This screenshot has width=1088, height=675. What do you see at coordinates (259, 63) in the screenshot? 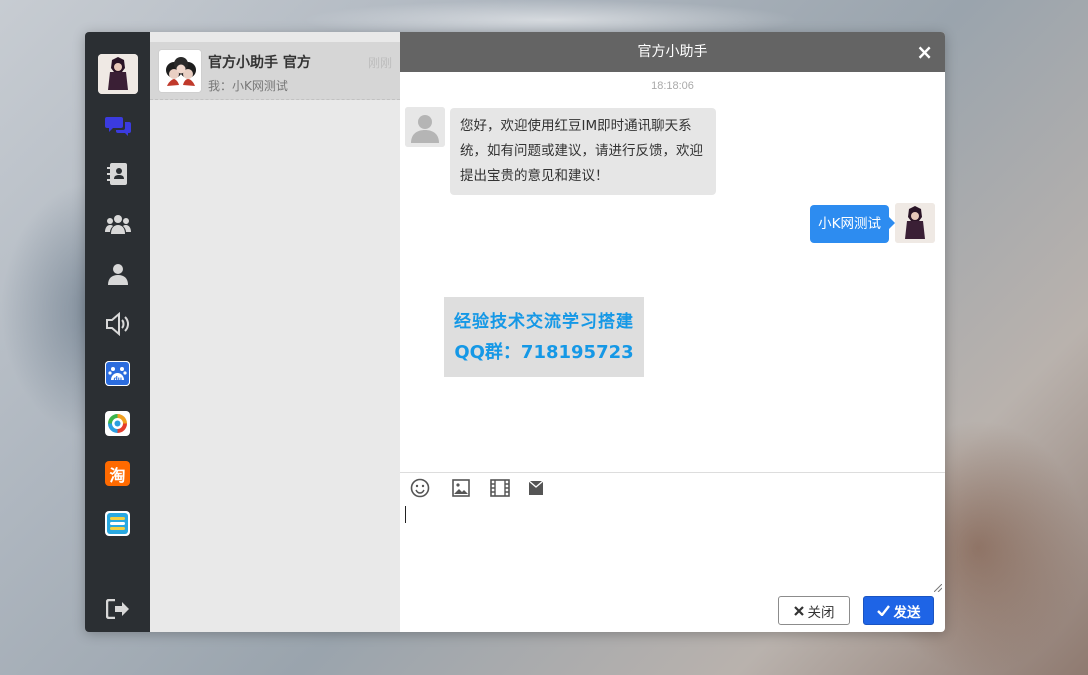
I see `conversation-name: 官方小助手 官方` at bounding box center [259, 63].